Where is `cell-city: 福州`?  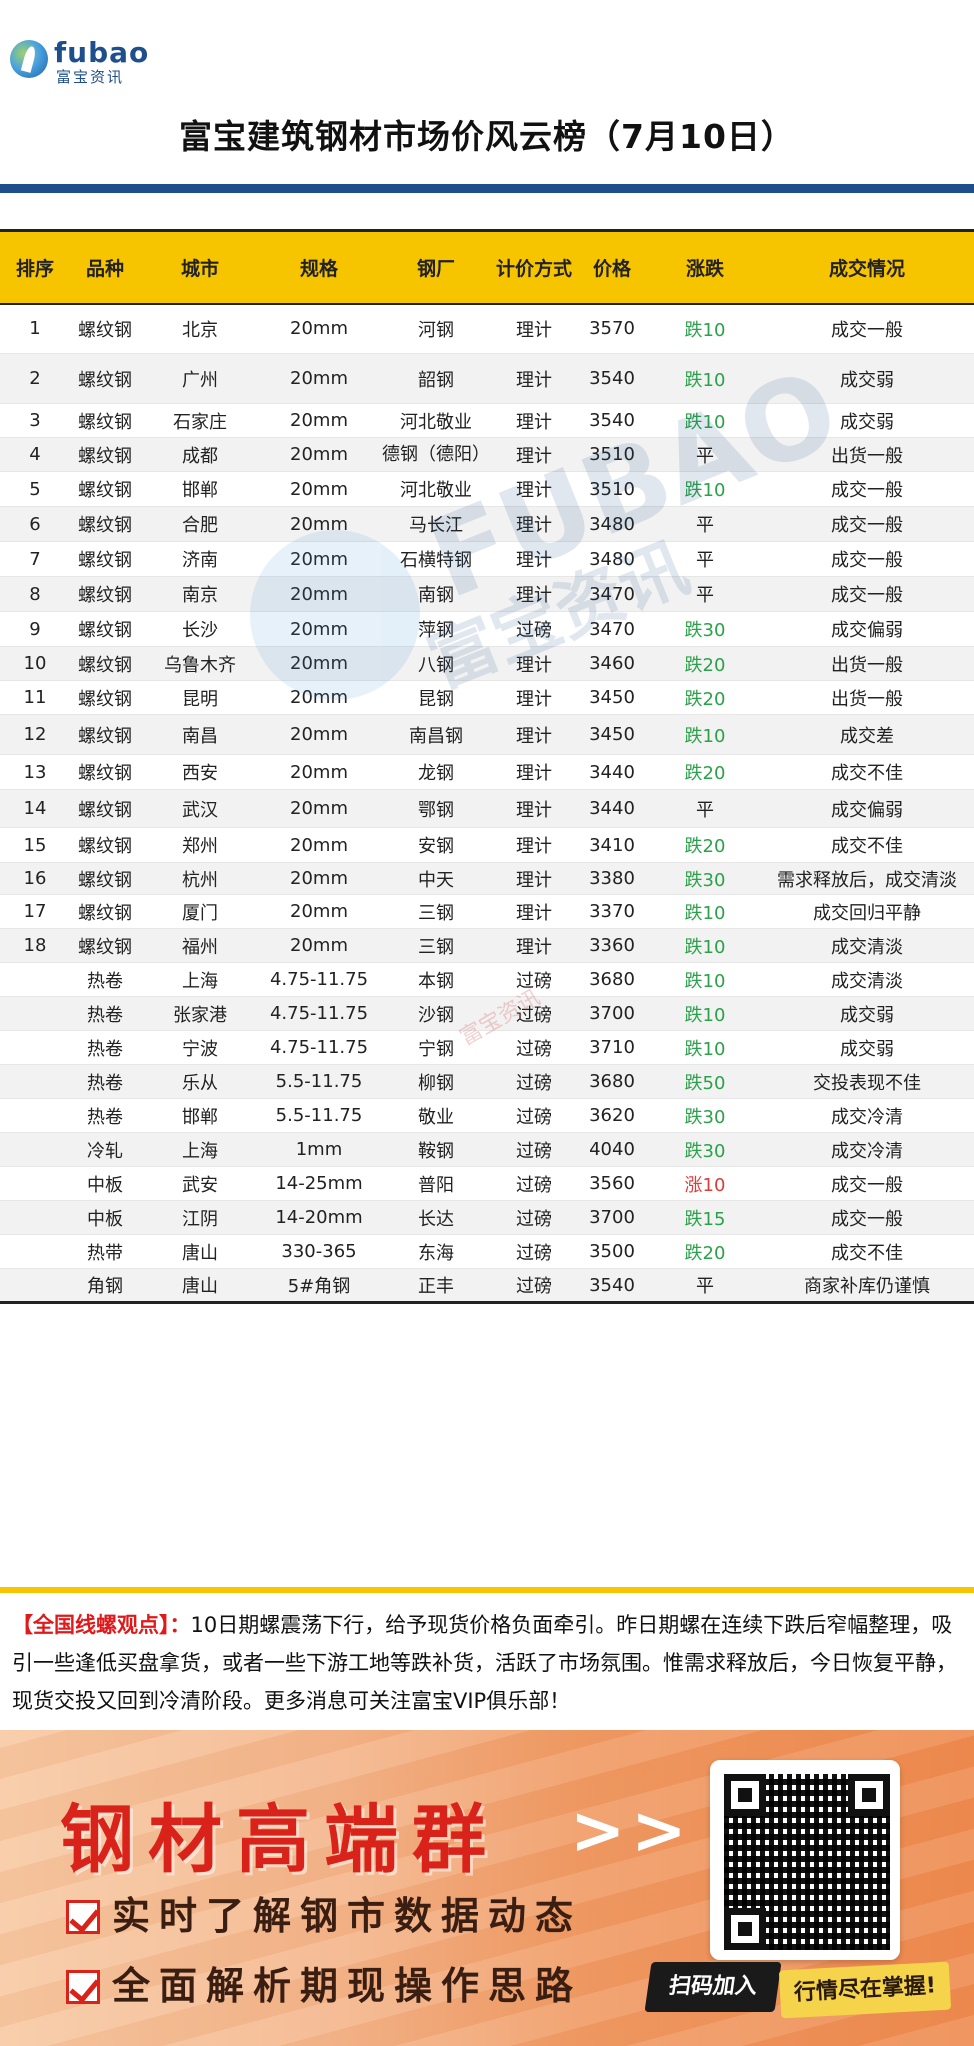
cell-city: 福州 is located at coordinates (200, 945).